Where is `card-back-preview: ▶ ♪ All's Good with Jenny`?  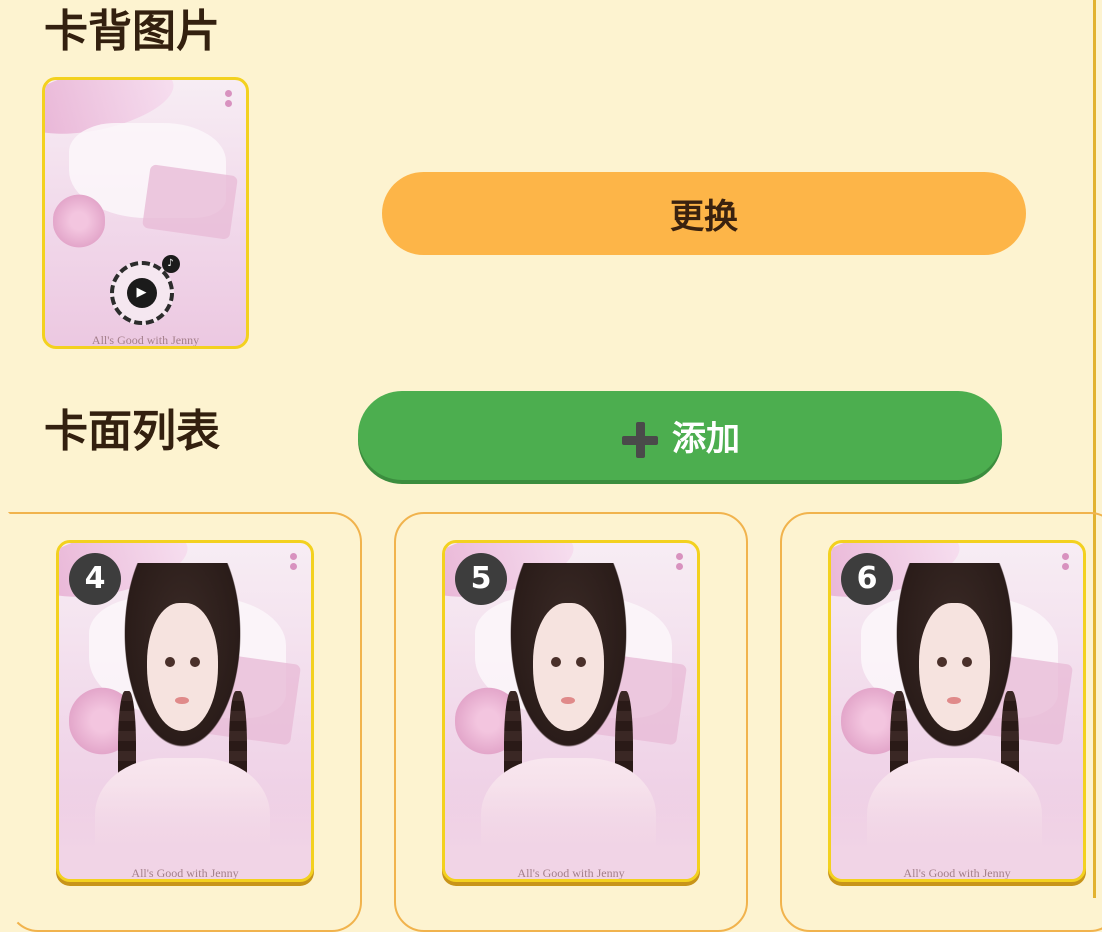 card-back-preview: ▶ ♪ All's Good with Jenny is located at coordinates (145, 213).